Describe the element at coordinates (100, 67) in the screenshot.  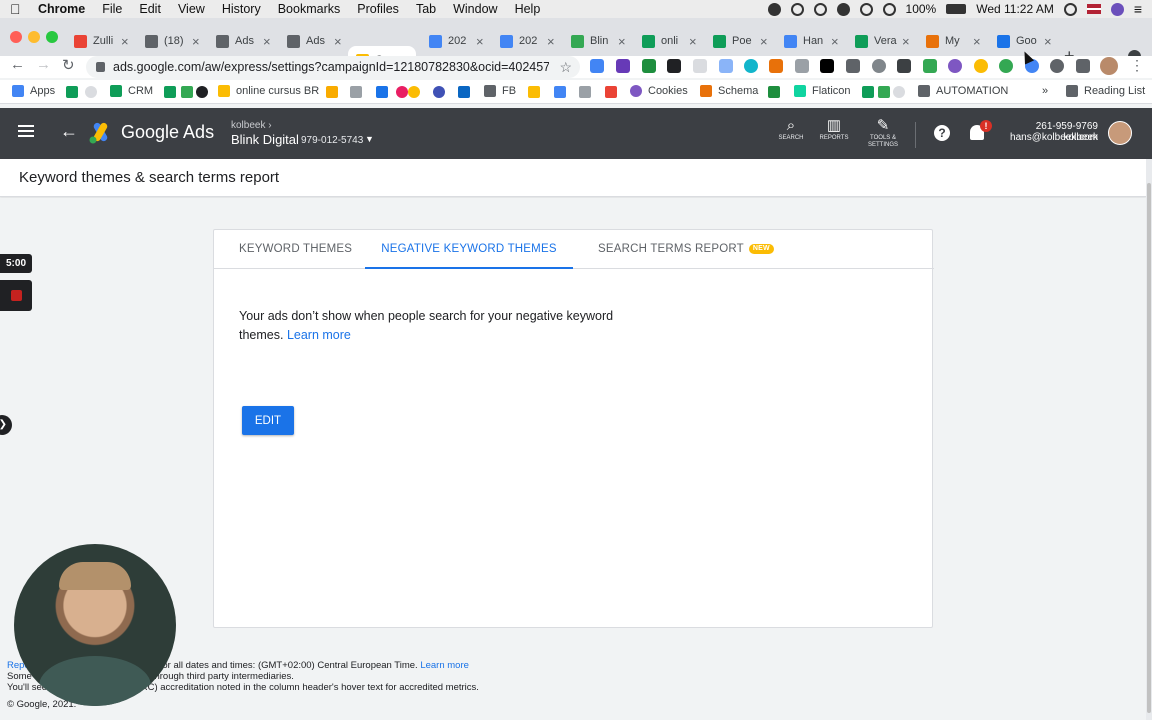
I see `lock-icon` at that location.